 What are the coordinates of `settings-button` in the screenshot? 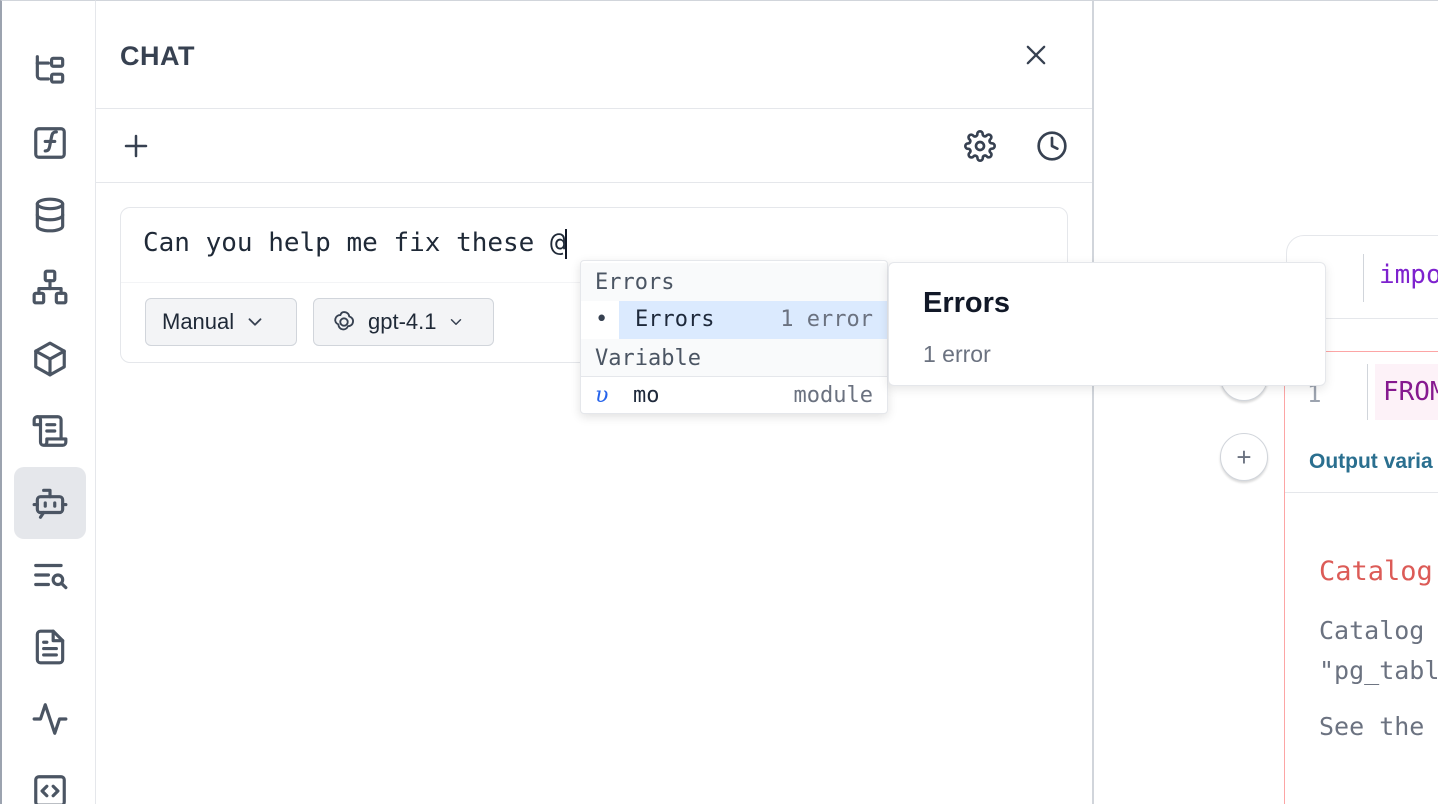 It's located at (980, 146).